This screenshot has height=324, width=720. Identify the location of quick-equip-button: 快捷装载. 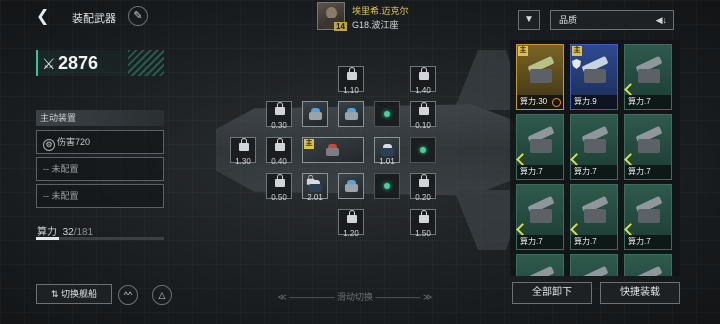
(640, 293).